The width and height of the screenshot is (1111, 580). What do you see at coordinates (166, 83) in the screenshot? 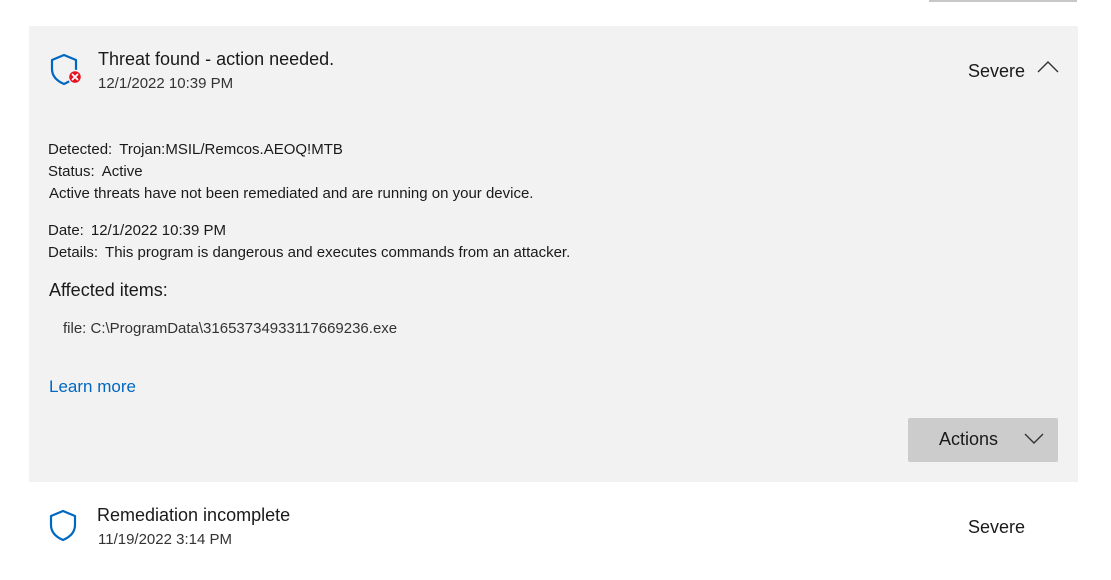
I see `threat-date: 12/1/2022 10:39 PM` at bounding box center [166, 83].